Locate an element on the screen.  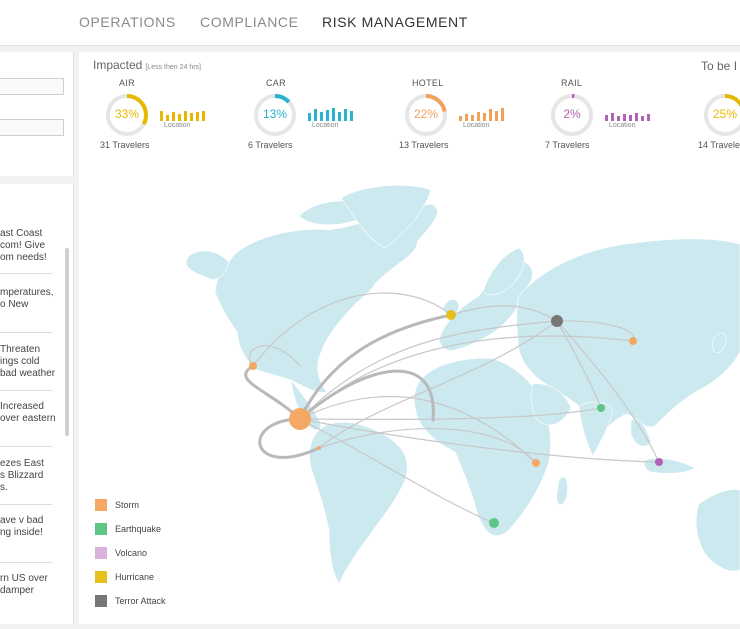
news-item: Threaten ings cold bad weather is located at coordinates (28, 362).